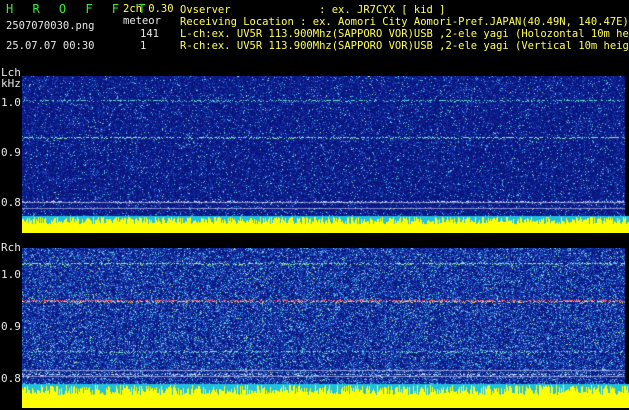 This screenshot has width=629, height=410. I want to click on observer-line: Ovserver : ex. JR7CYX [ kid ], so click(313, 10).